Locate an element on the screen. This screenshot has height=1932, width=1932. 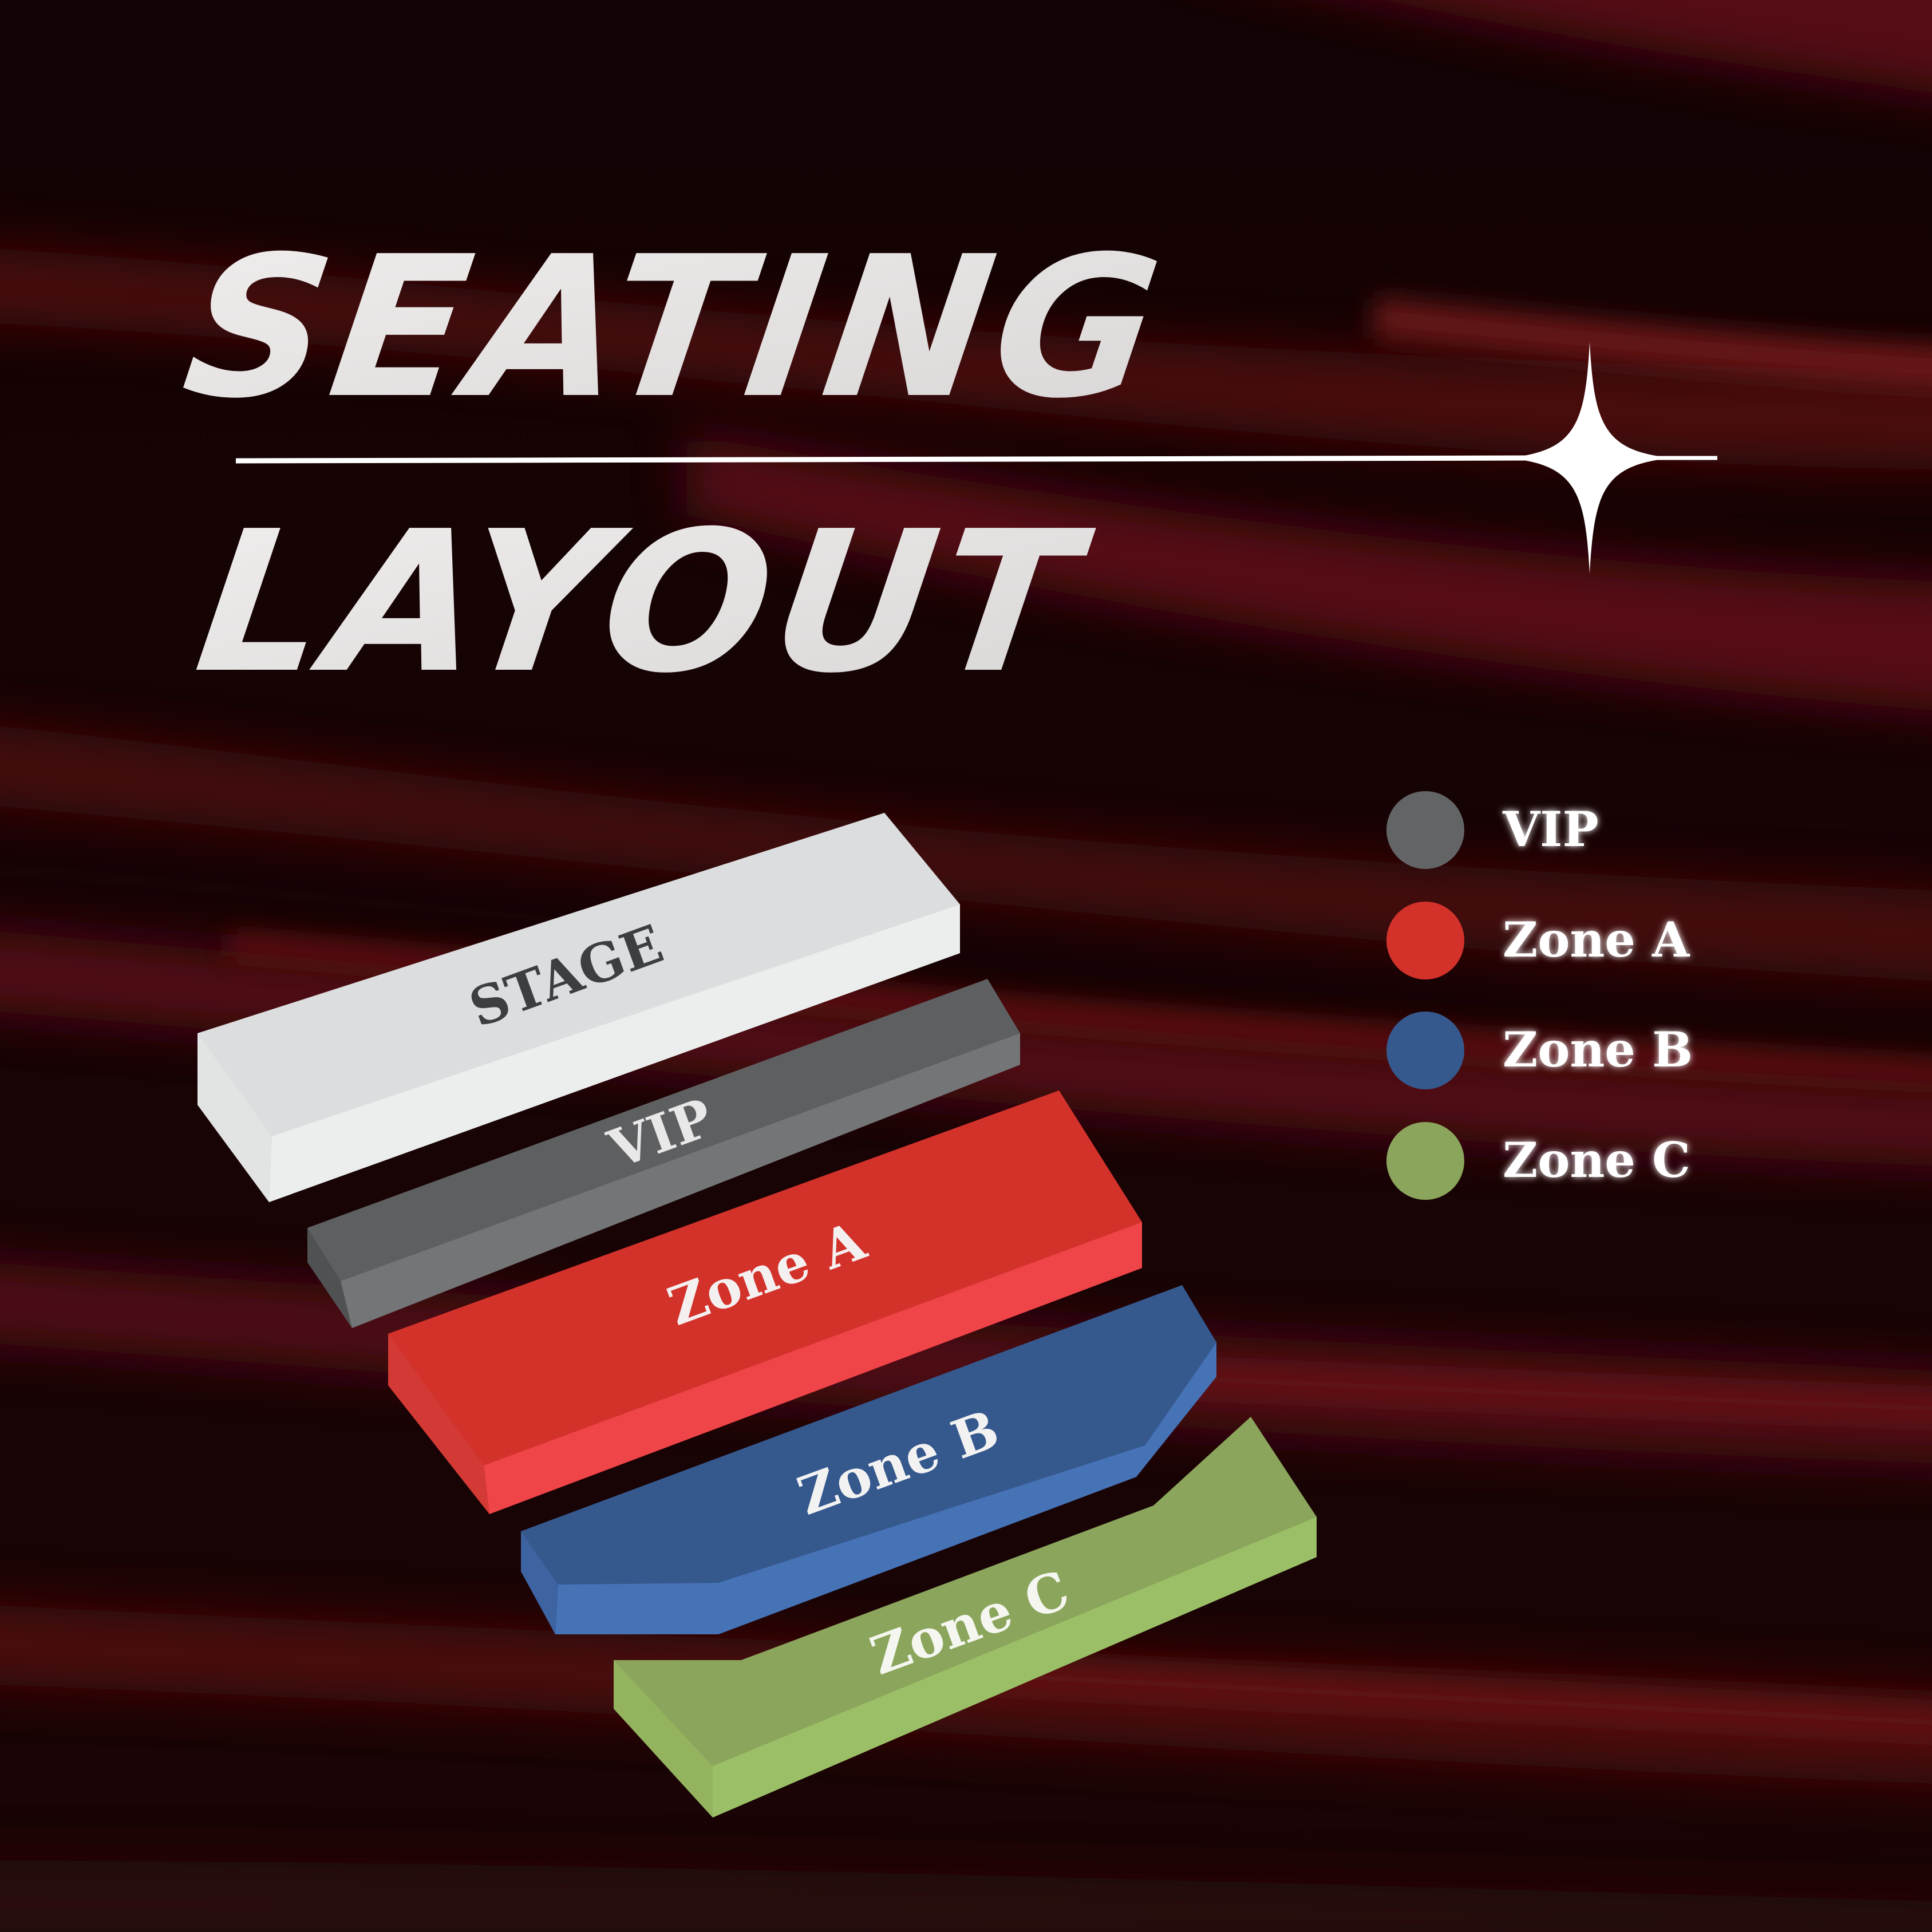
legend-item-zone-b: Zone B is located at coordinates (1539, 1050).